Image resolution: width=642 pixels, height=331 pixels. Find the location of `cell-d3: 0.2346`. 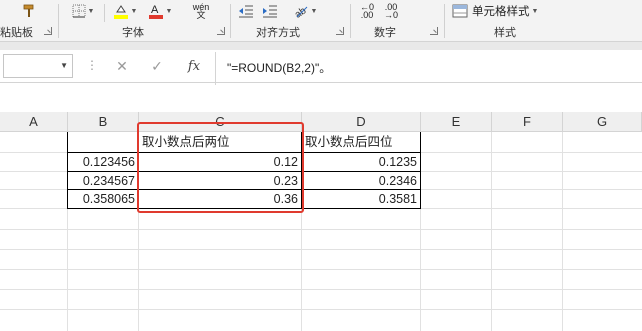

cell-d3: 0.2346 is located at coordinates (361, 181).